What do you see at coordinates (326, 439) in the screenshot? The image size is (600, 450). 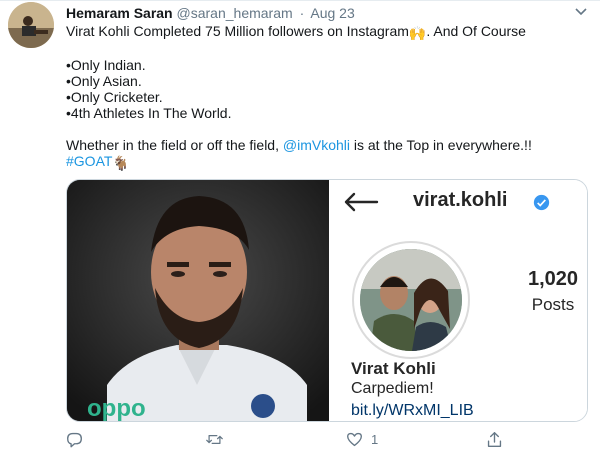 I see `tweet-actions: 1` at bounding box center [326, 439].